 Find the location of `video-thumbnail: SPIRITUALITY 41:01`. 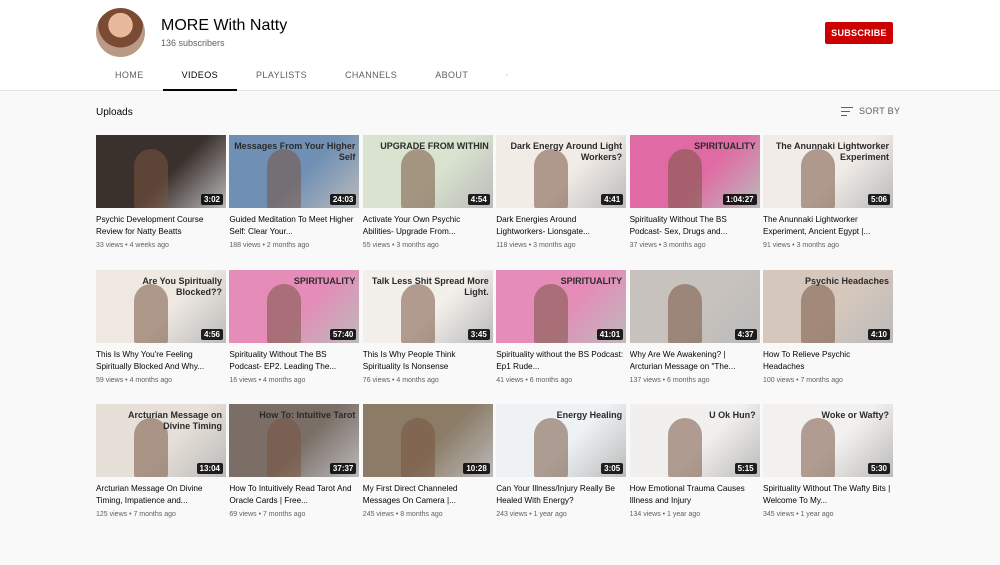

video-thumbnail: SPIRITUALITY 41:01 is located at coordinates (561, 306).